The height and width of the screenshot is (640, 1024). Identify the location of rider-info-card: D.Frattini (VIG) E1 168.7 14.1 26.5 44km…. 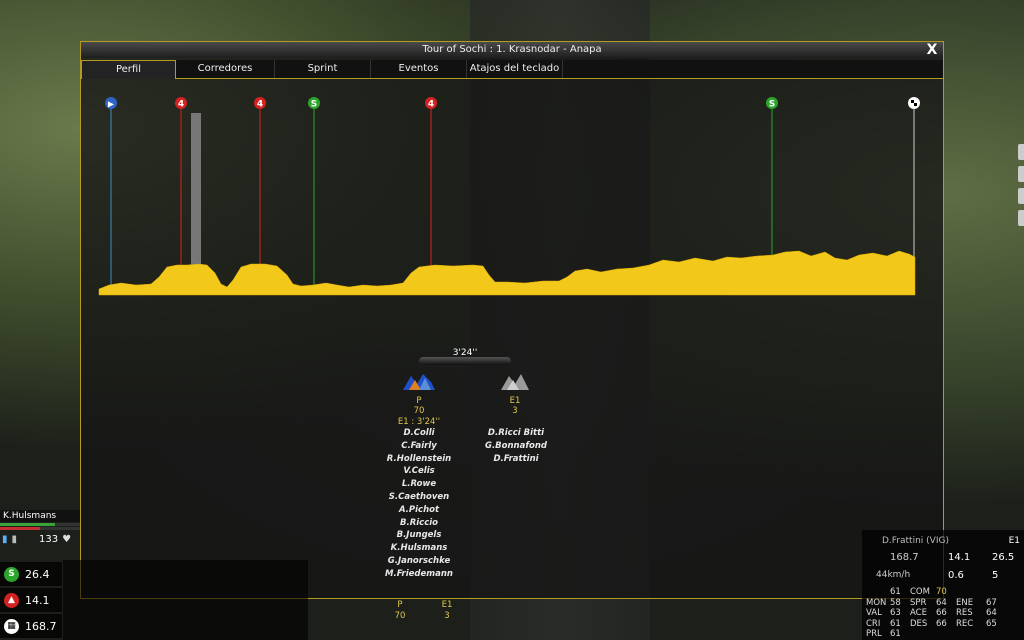
(943, 585).